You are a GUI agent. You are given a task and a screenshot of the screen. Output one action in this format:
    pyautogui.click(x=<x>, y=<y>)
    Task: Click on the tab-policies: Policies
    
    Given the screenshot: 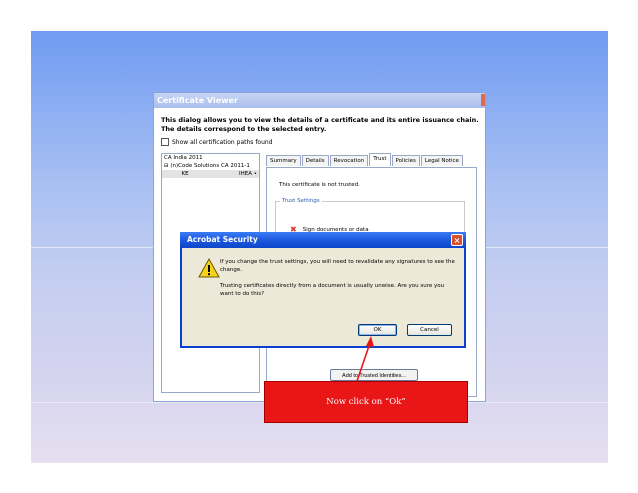 What is the action you would take?
    pyautogui.click(x=405, y=160)
    